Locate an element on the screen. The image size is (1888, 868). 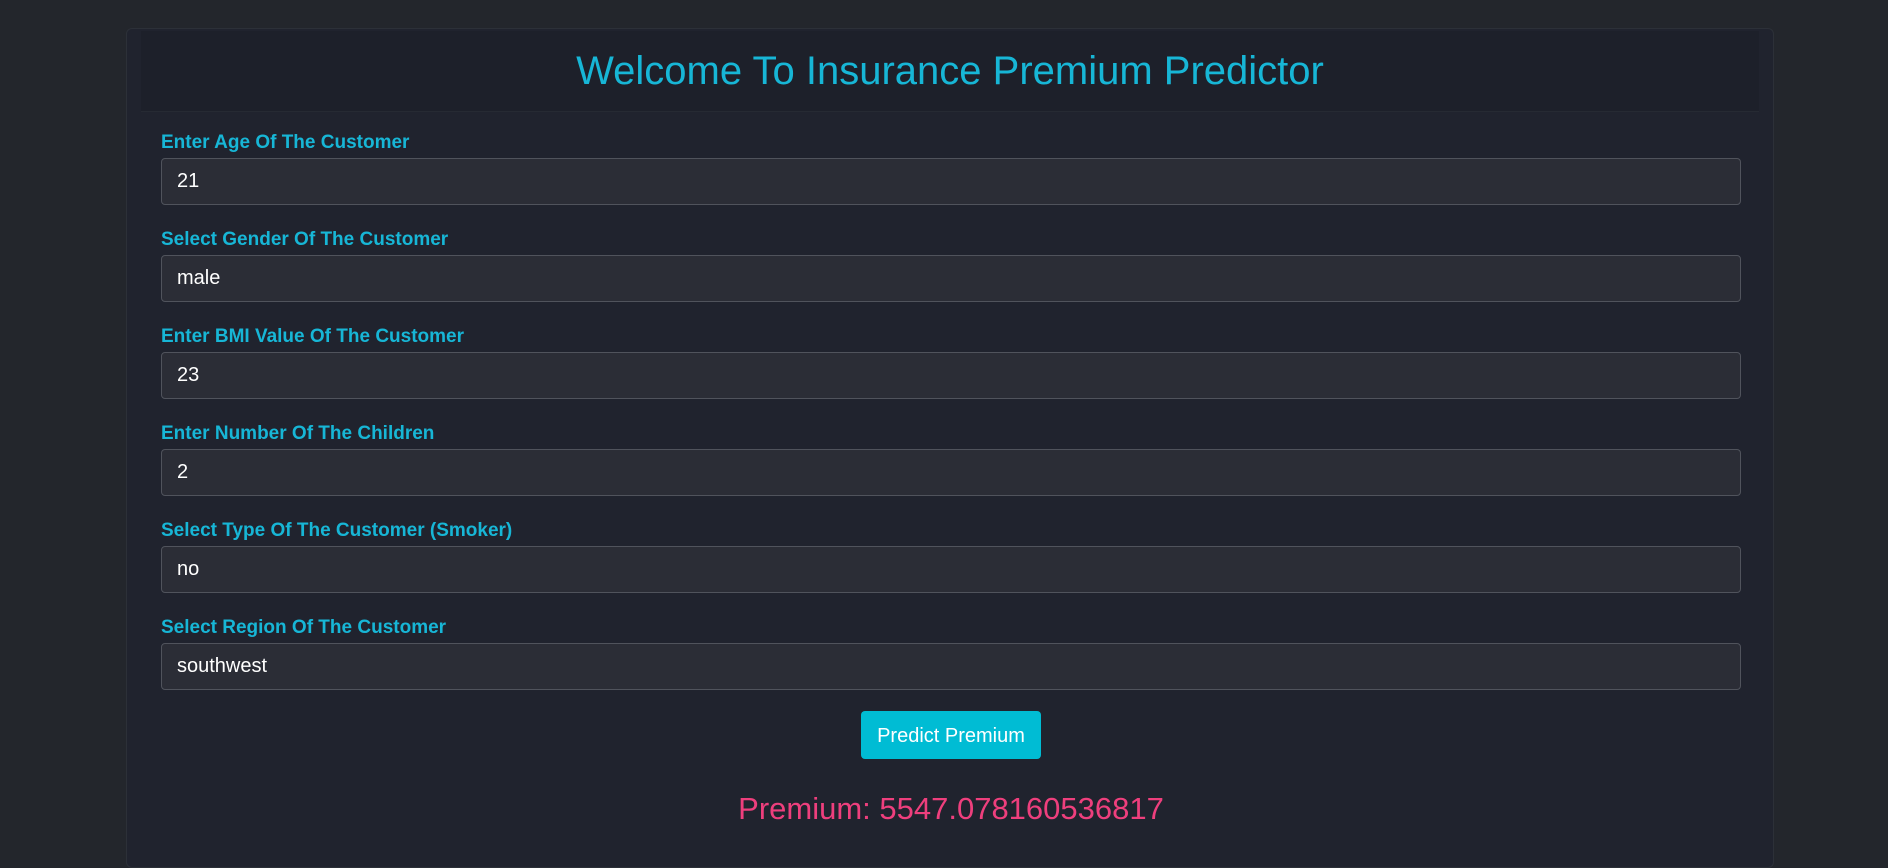
children-field-group: Enter Number Of The Children 2 is located at coordinates (951, 459).